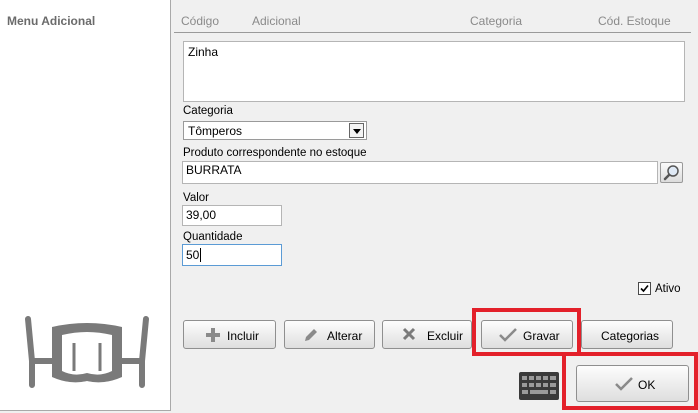 This screenshot has width=698, height=413. Describe the element at coordinates (345, 336) in the screenshot. I see `alterar-label: Alterar` at that location.